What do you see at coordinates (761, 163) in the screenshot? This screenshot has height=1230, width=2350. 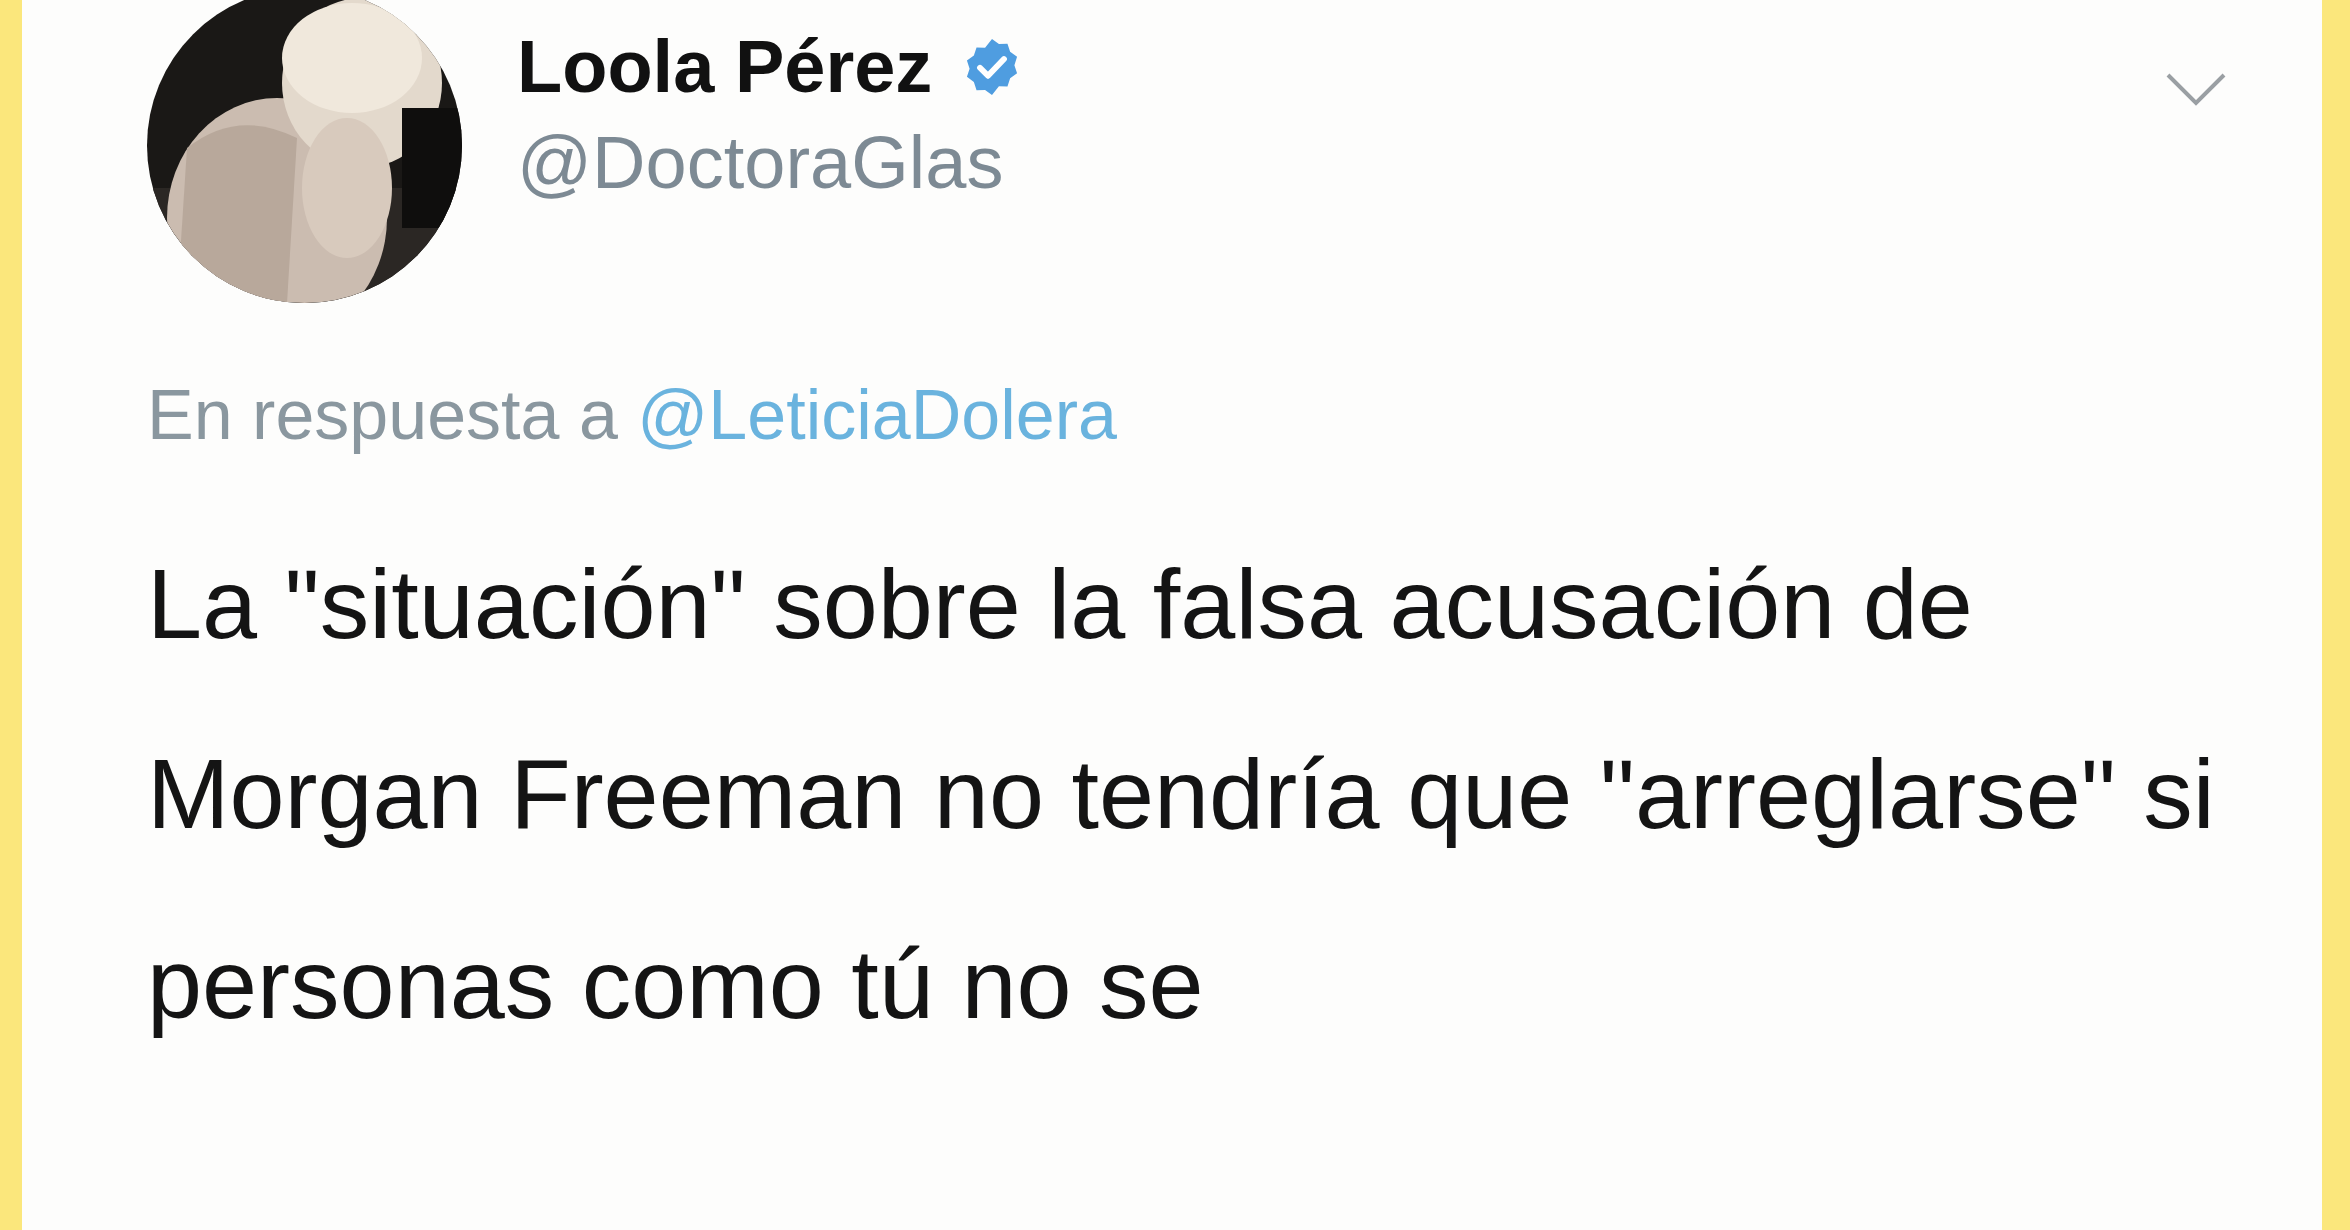 I see `author-handle: @DoctoraGlas` at bounding box center [761, 163].